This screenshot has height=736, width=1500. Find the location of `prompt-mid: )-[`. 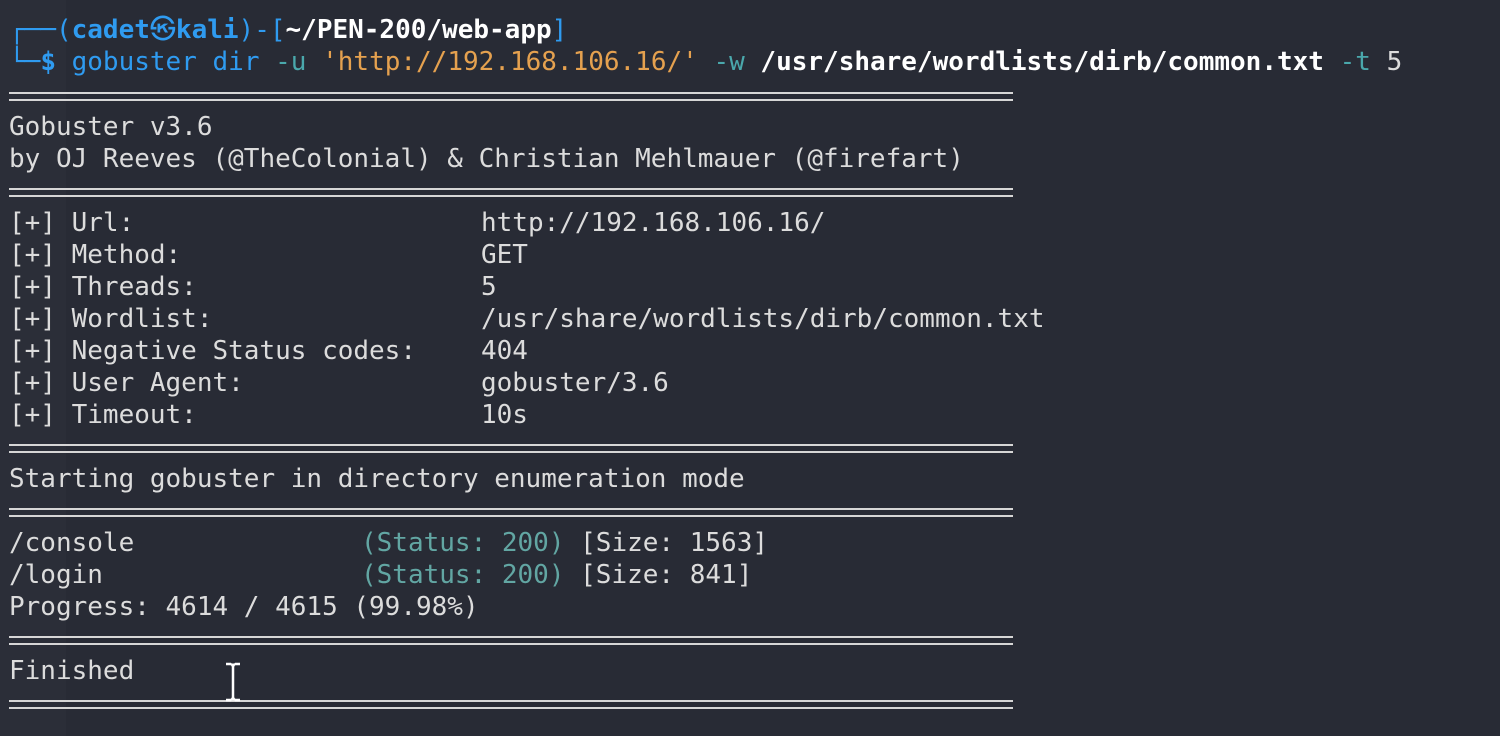

prompt-mid: )-[ is located at coordinates (262, 30).